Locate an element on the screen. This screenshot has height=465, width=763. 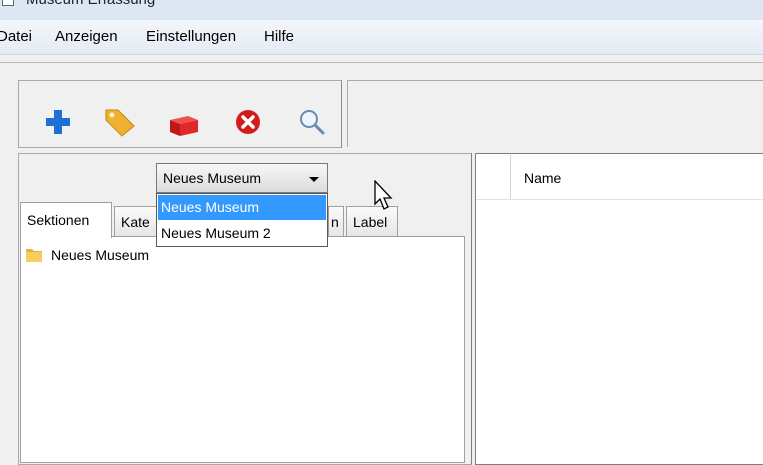
mouse-cursor-icon is located at coordinates (383, 195).